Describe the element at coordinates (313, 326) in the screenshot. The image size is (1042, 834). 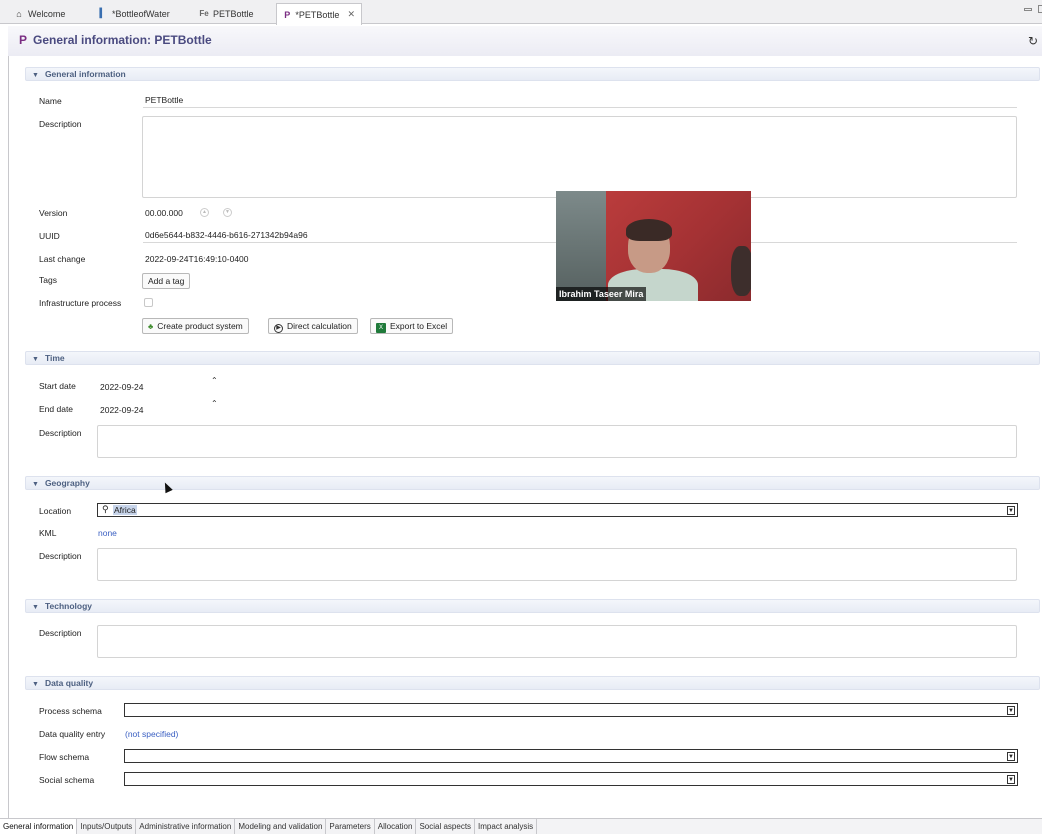
I see `direct-calculation-button: ▶ Direct calculation` at that location.